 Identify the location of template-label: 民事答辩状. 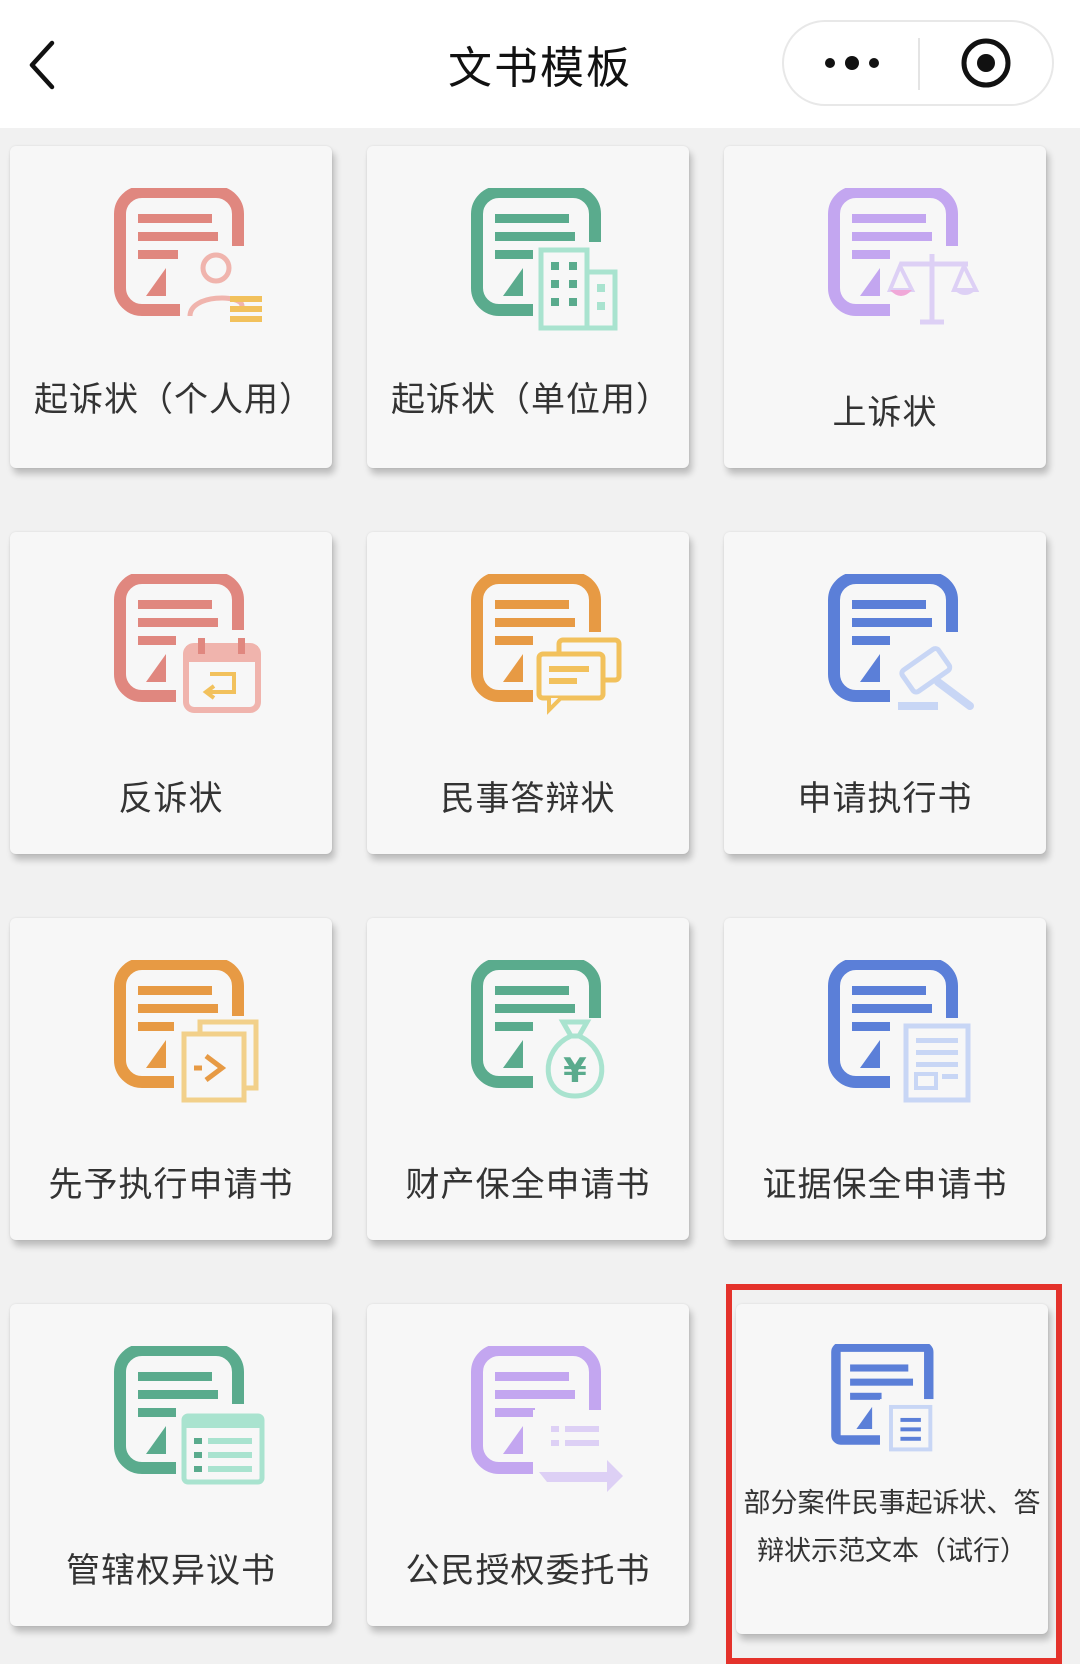
(528, 799).